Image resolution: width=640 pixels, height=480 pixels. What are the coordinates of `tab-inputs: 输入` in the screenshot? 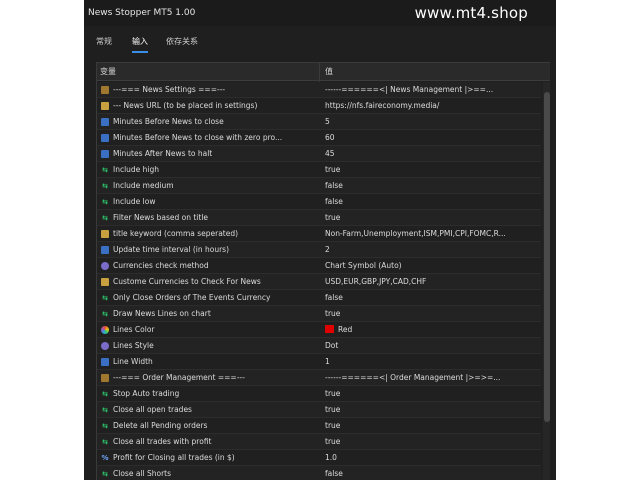 It's located at (140, 44).